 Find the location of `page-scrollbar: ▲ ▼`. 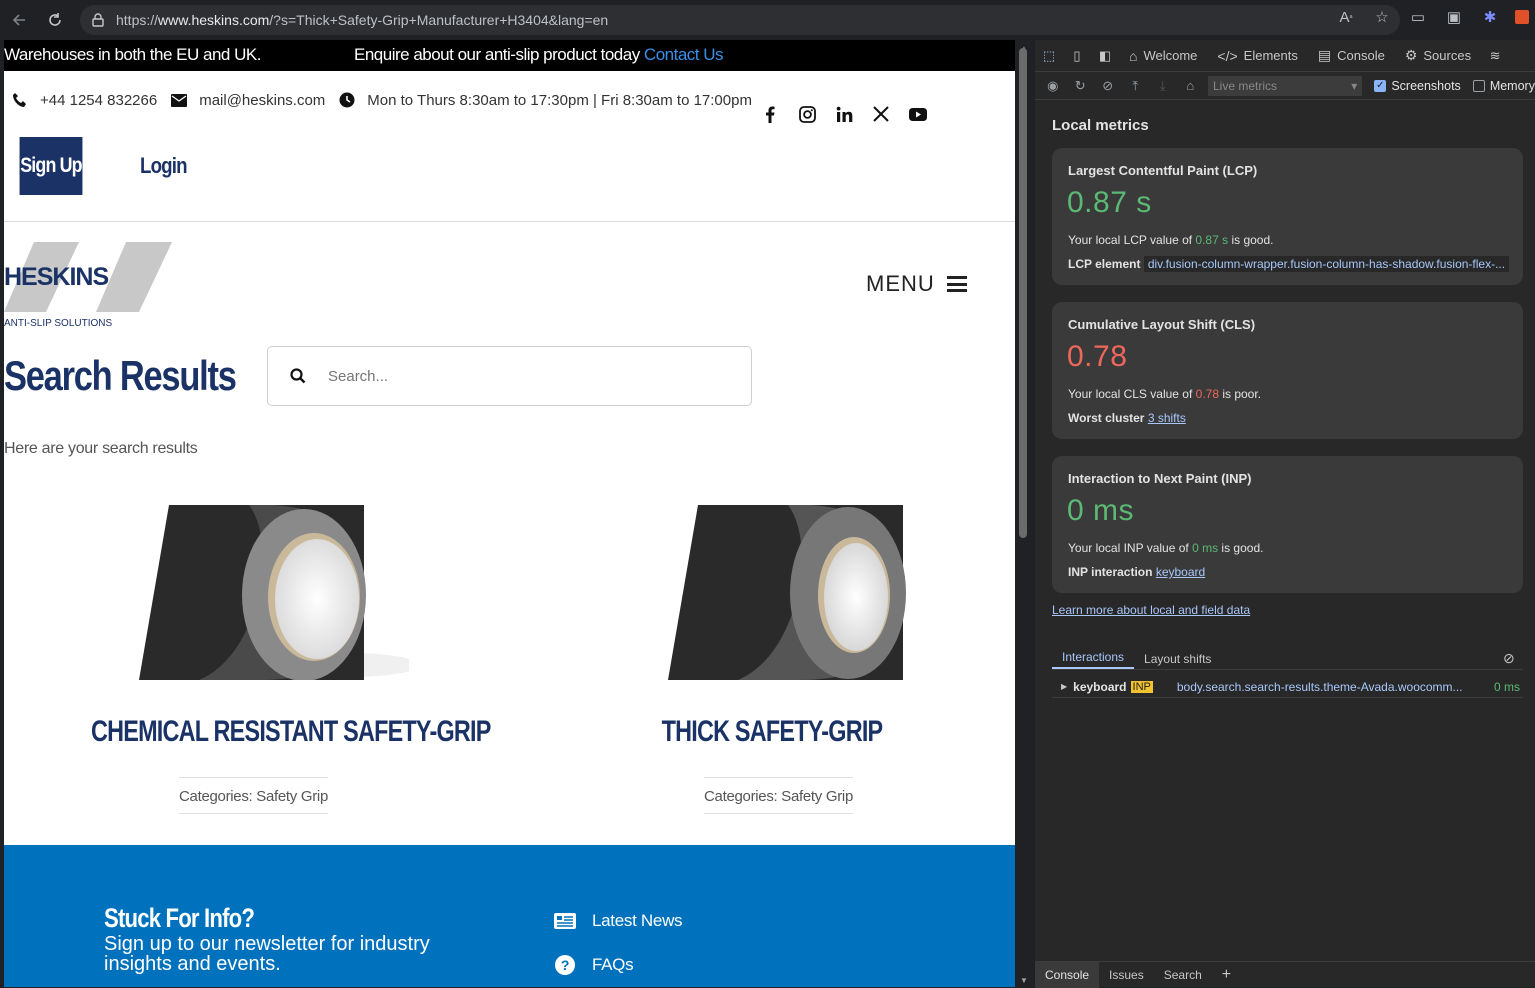

page-scrollbar: ▲ ▼ is located at coordinates (1025, 513).